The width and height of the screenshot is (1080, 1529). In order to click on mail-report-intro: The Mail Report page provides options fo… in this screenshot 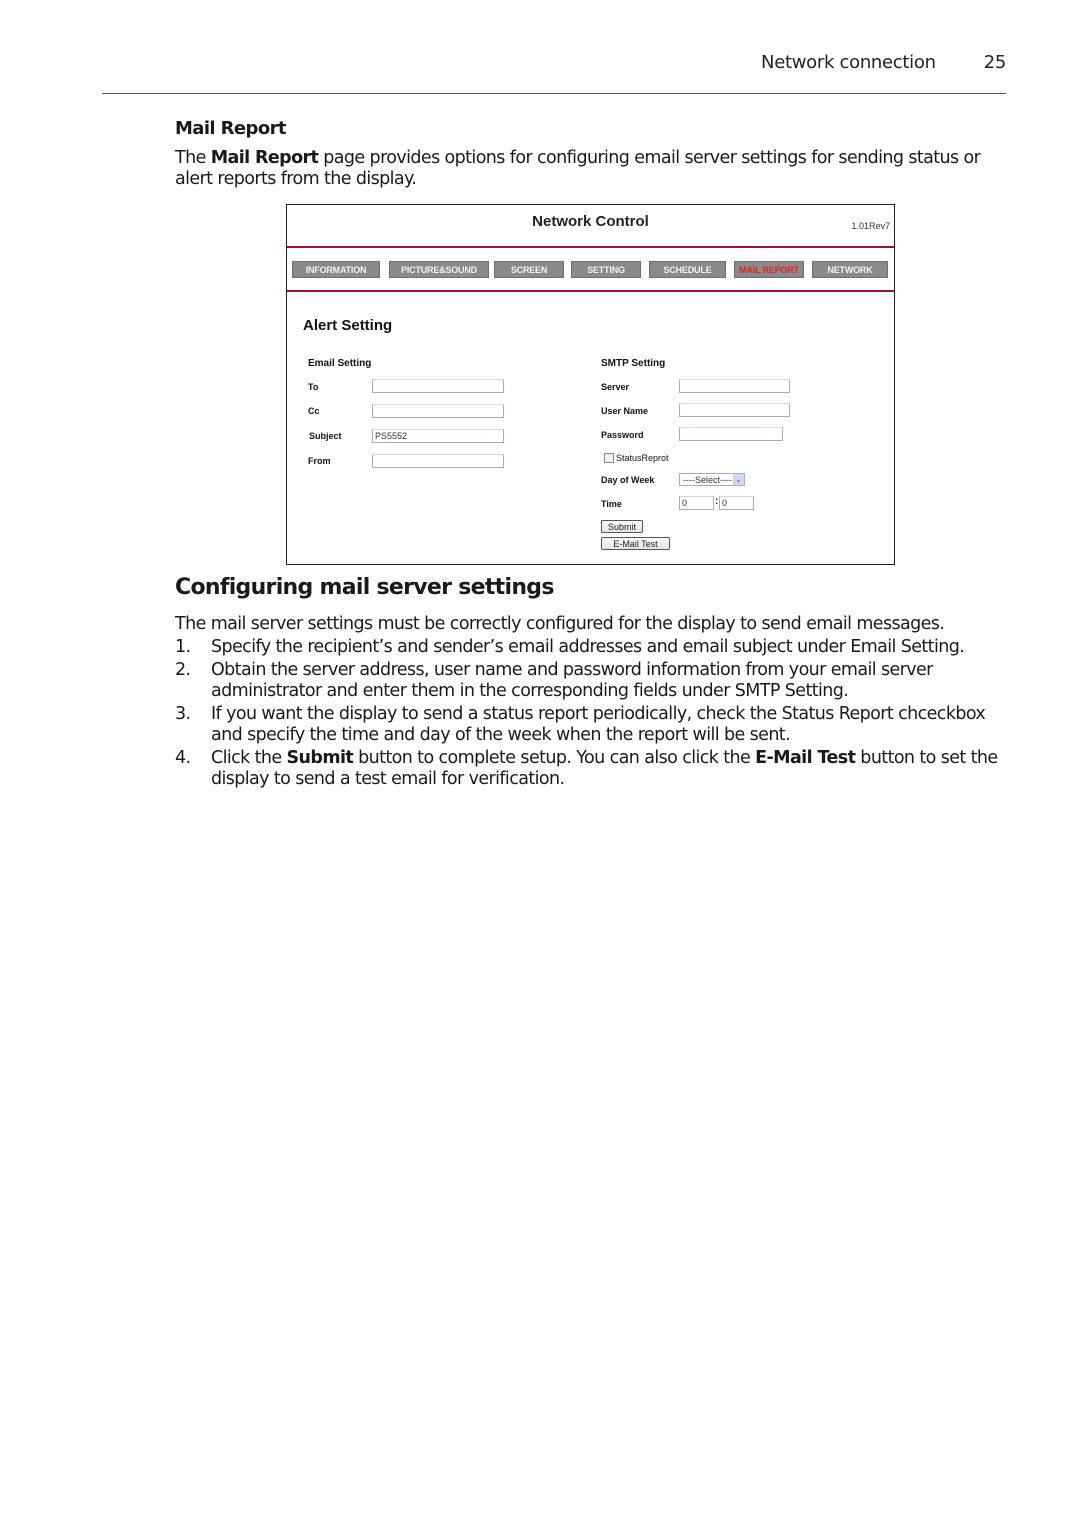, I will do `click(590, 169)`.